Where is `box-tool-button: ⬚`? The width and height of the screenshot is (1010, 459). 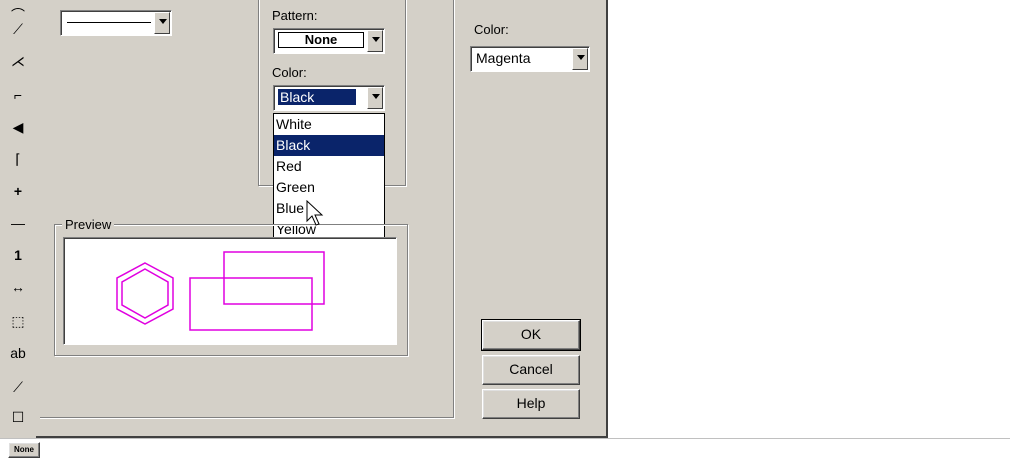
box-tool-button: ⬚ is located at coordinates (18, 321).